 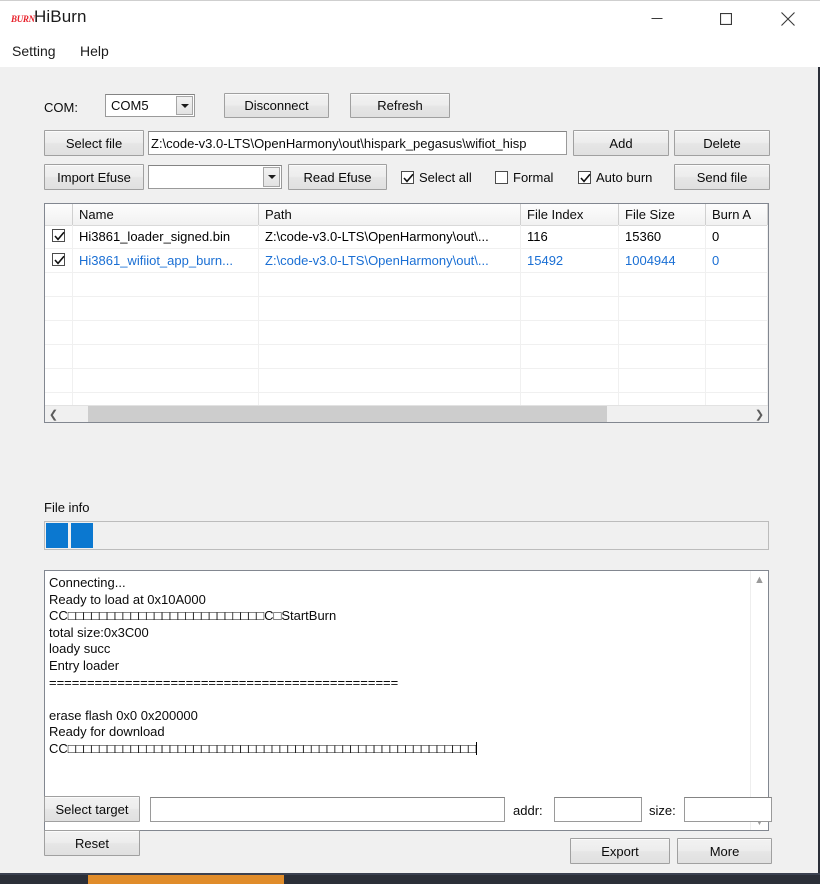 What do you see at coordinates (759, 414) in the screenshot?
I see `chevron-right-icon: ❯` at bounding box center [759, 414].